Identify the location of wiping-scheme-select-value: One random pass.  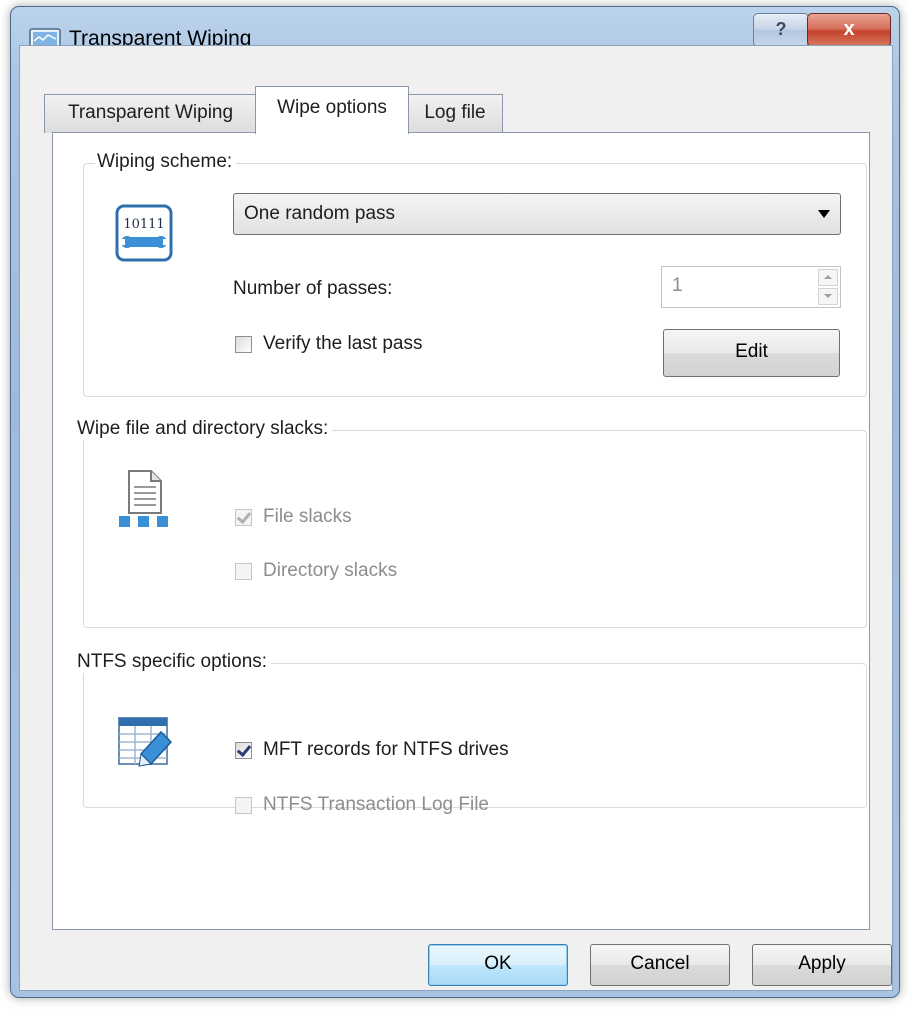
(320, 213).